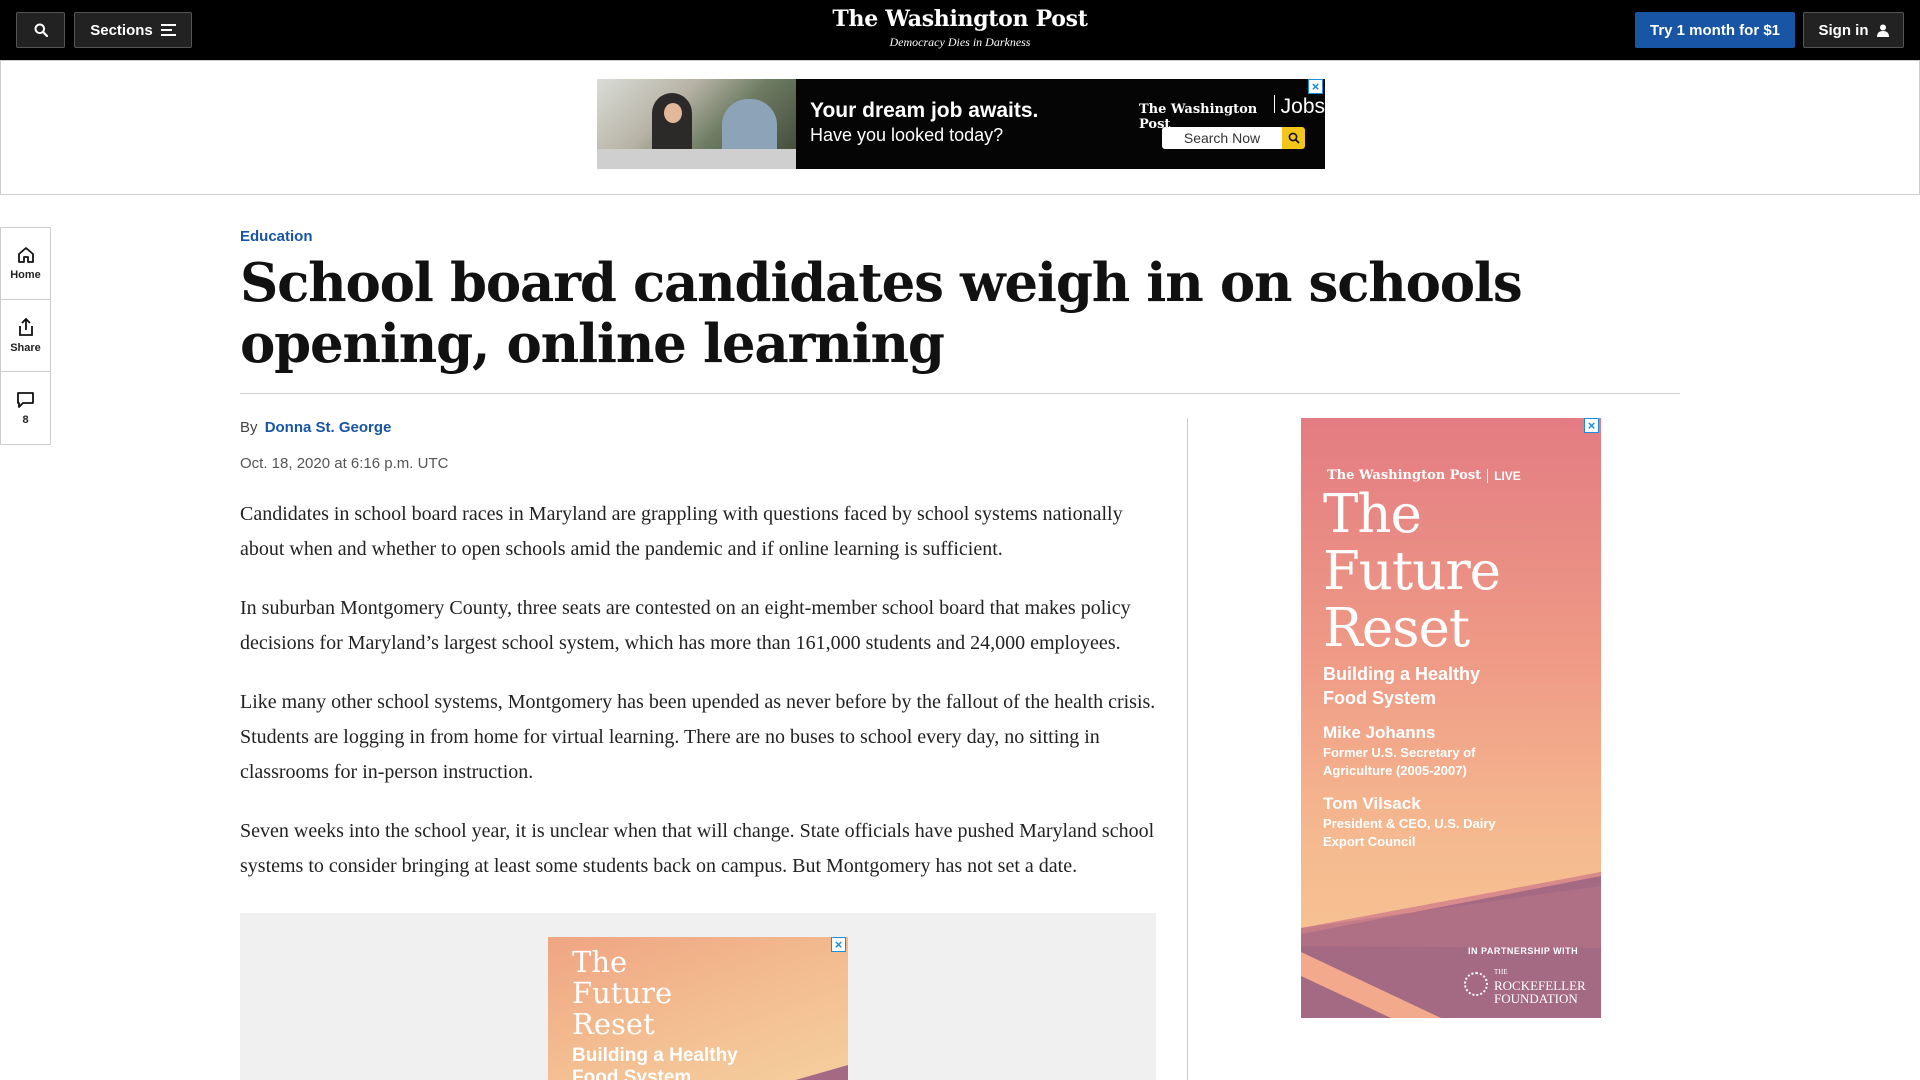 The height and width of the screenshot is (1080, 1920). I want to click on article-action-rail: Home Share 8, so click(25, 336).